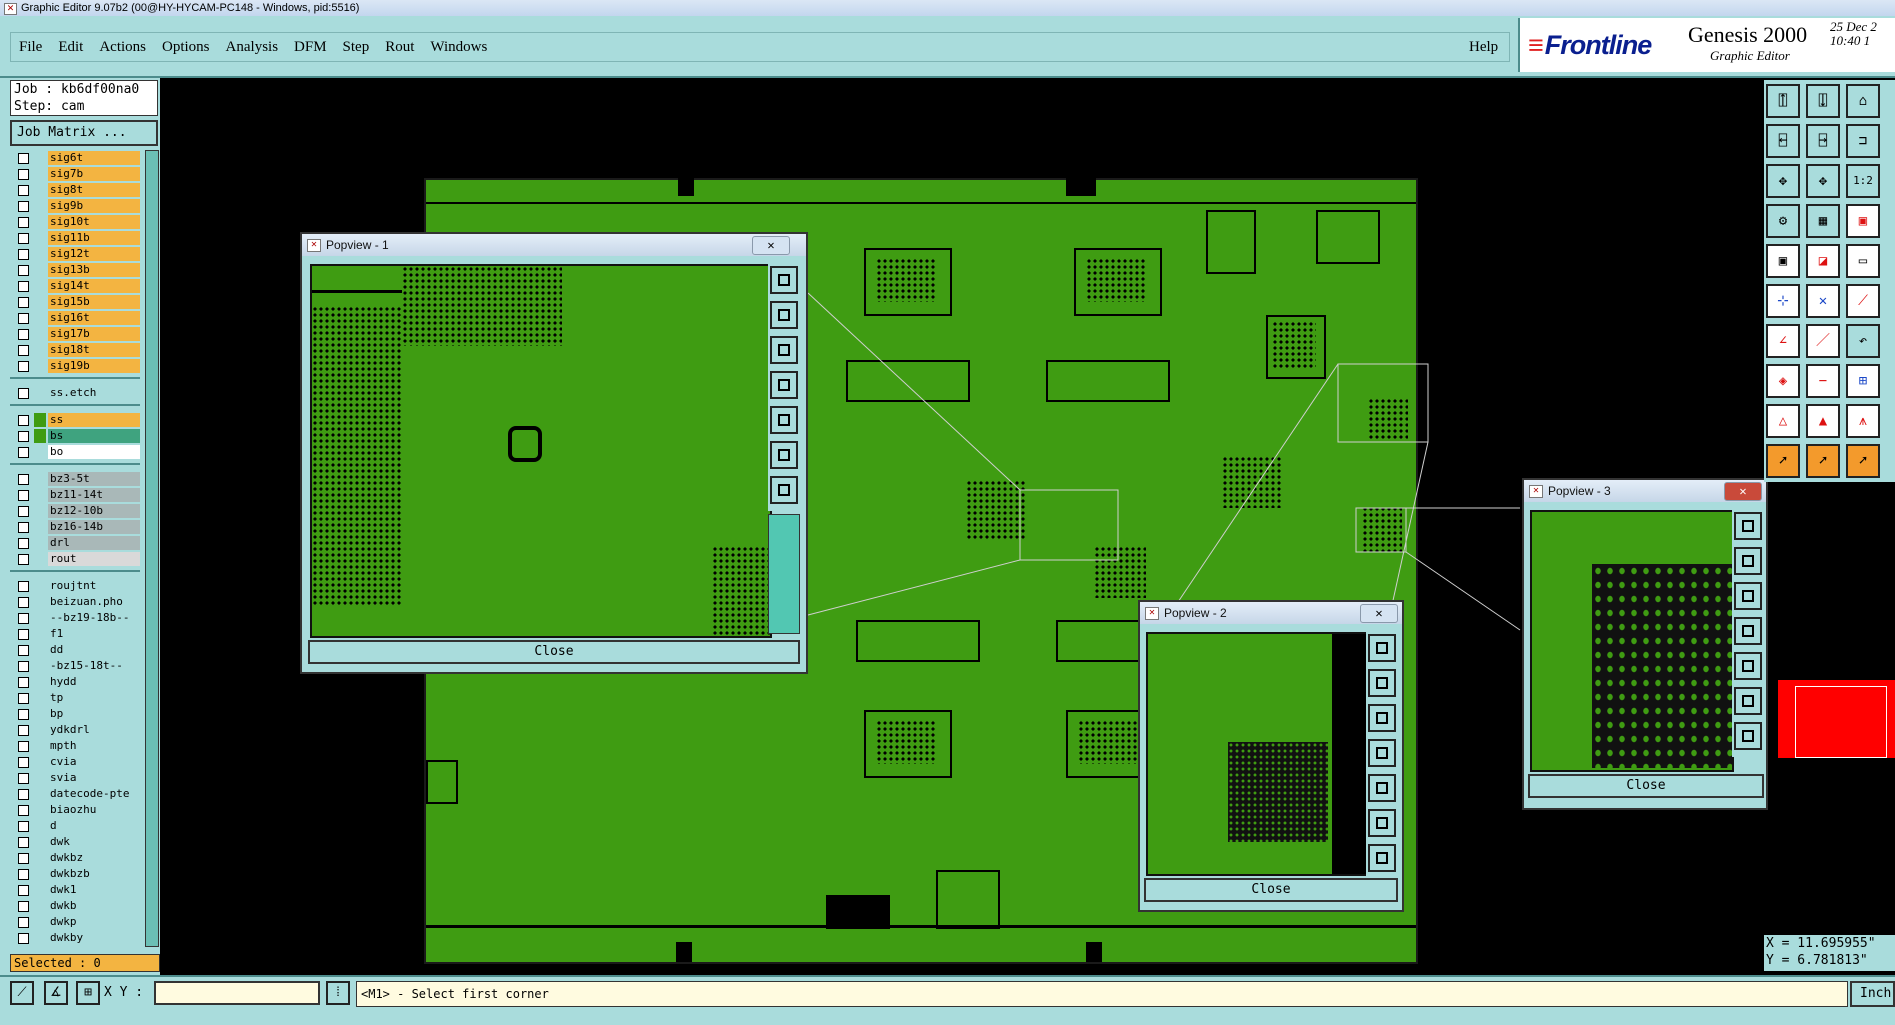  What do you see at coordinates (1863, 381) in the screenshot?
I see `resize-icon: ⊞` at bounding box center [1863, 381].